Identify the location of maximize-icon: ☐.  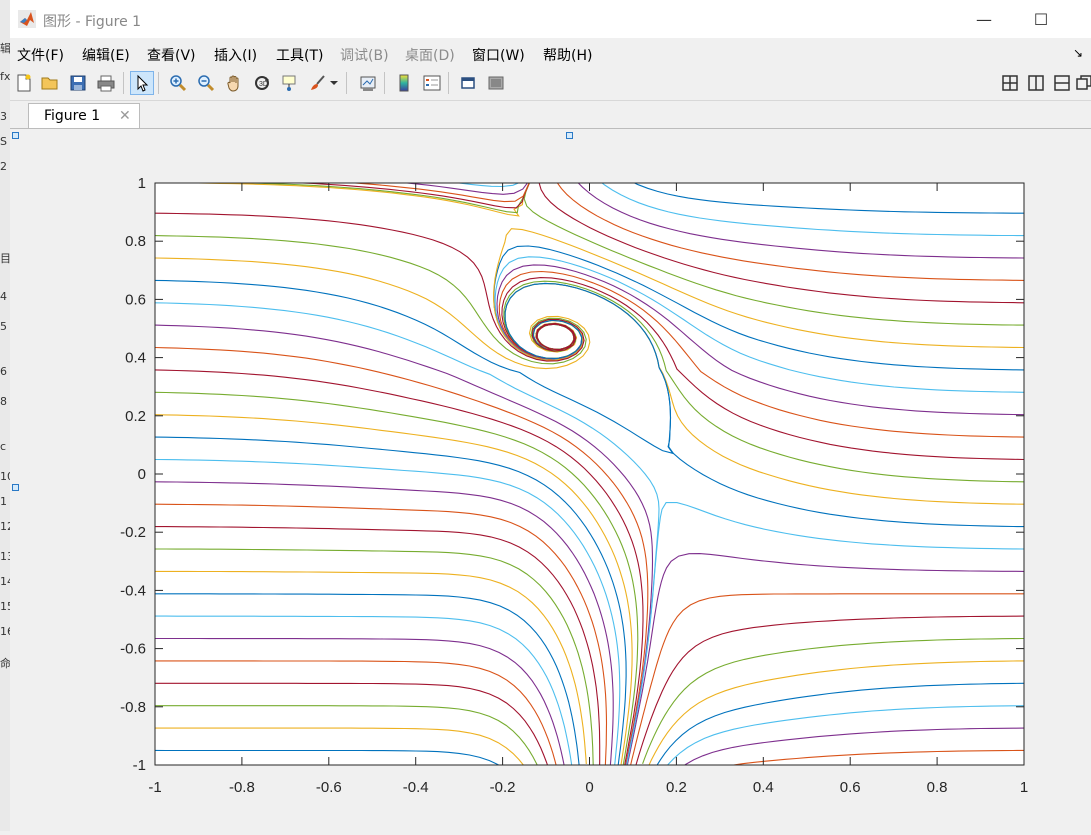
(1041, 19).